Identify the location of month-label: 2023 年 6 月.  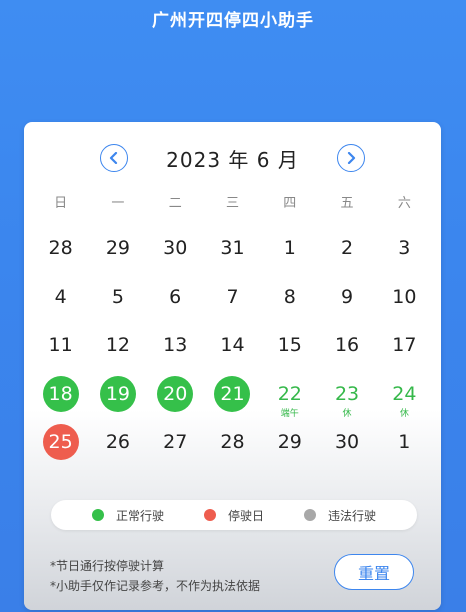
(232, 159).